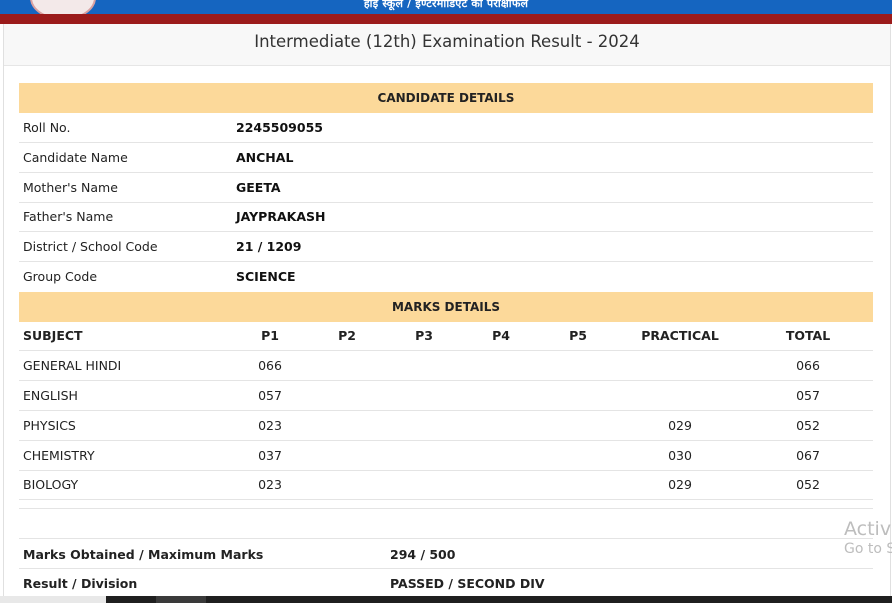 The height and width of the screenshot is (603, 892). What do you see at coordinates (446, 217) in the screenshot?
I see `detail-row-father-name: Father's Name JAYPRAKASH` at bounding box center [446, 217].